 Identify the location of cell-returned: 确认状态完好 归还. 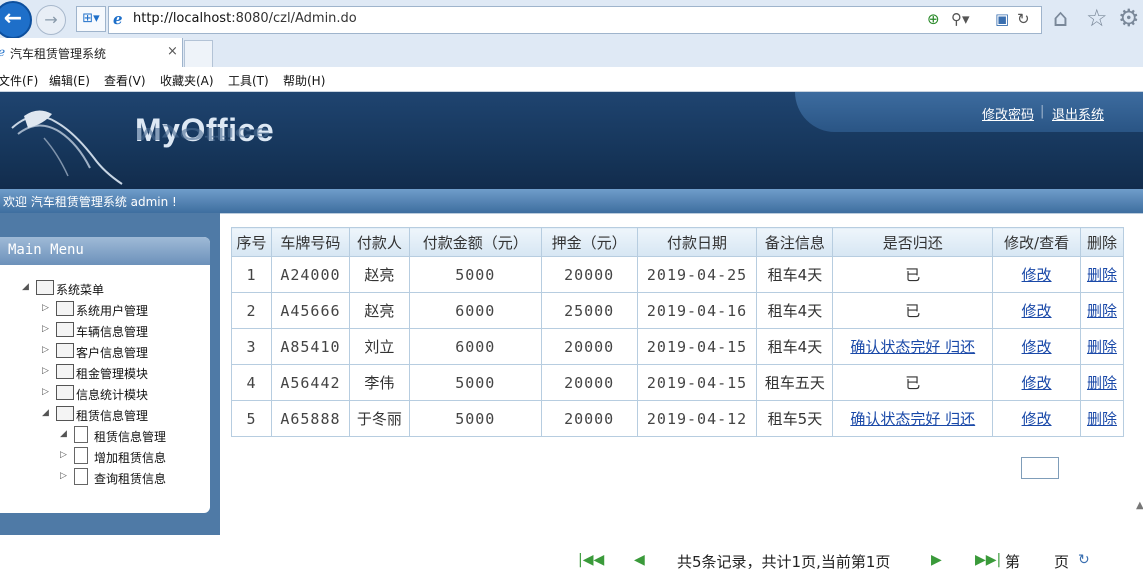
(913, 346).